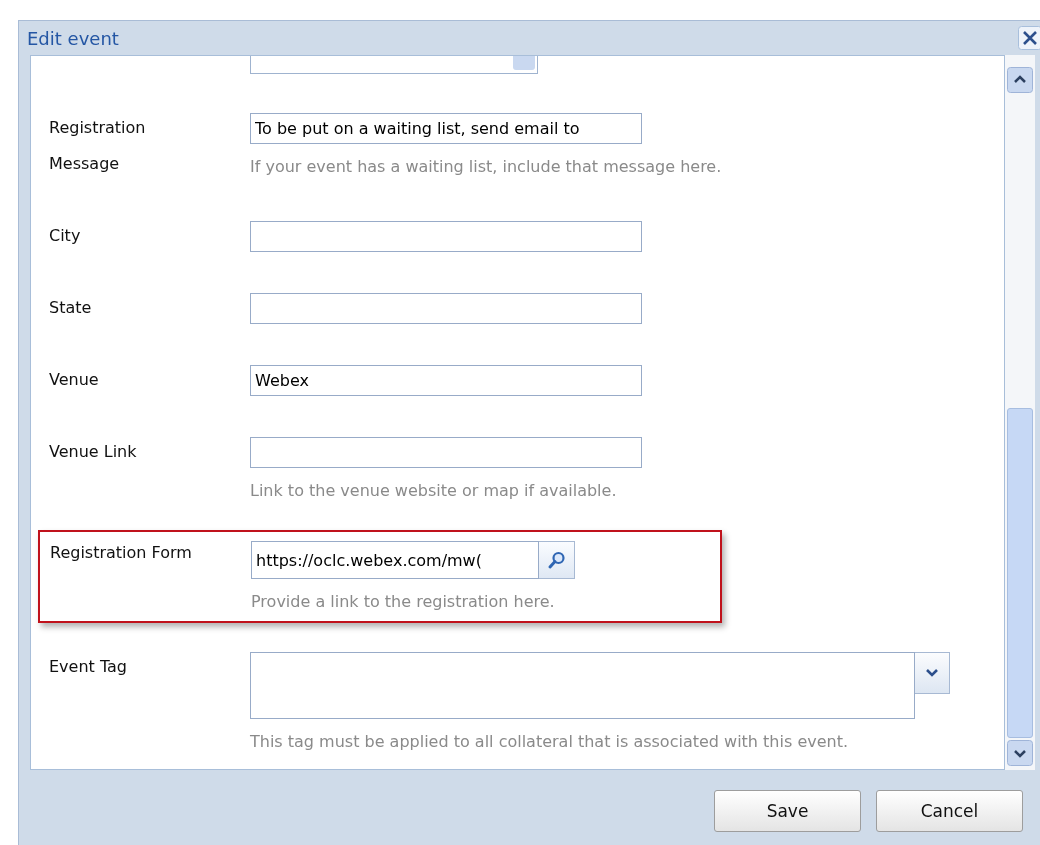 The image size is (1040, 845). What do you see at coordinates (403, 602) in the screenshot?
I see `hint-text: Provide a link to the registration here.` at bounding box center [403, 602].